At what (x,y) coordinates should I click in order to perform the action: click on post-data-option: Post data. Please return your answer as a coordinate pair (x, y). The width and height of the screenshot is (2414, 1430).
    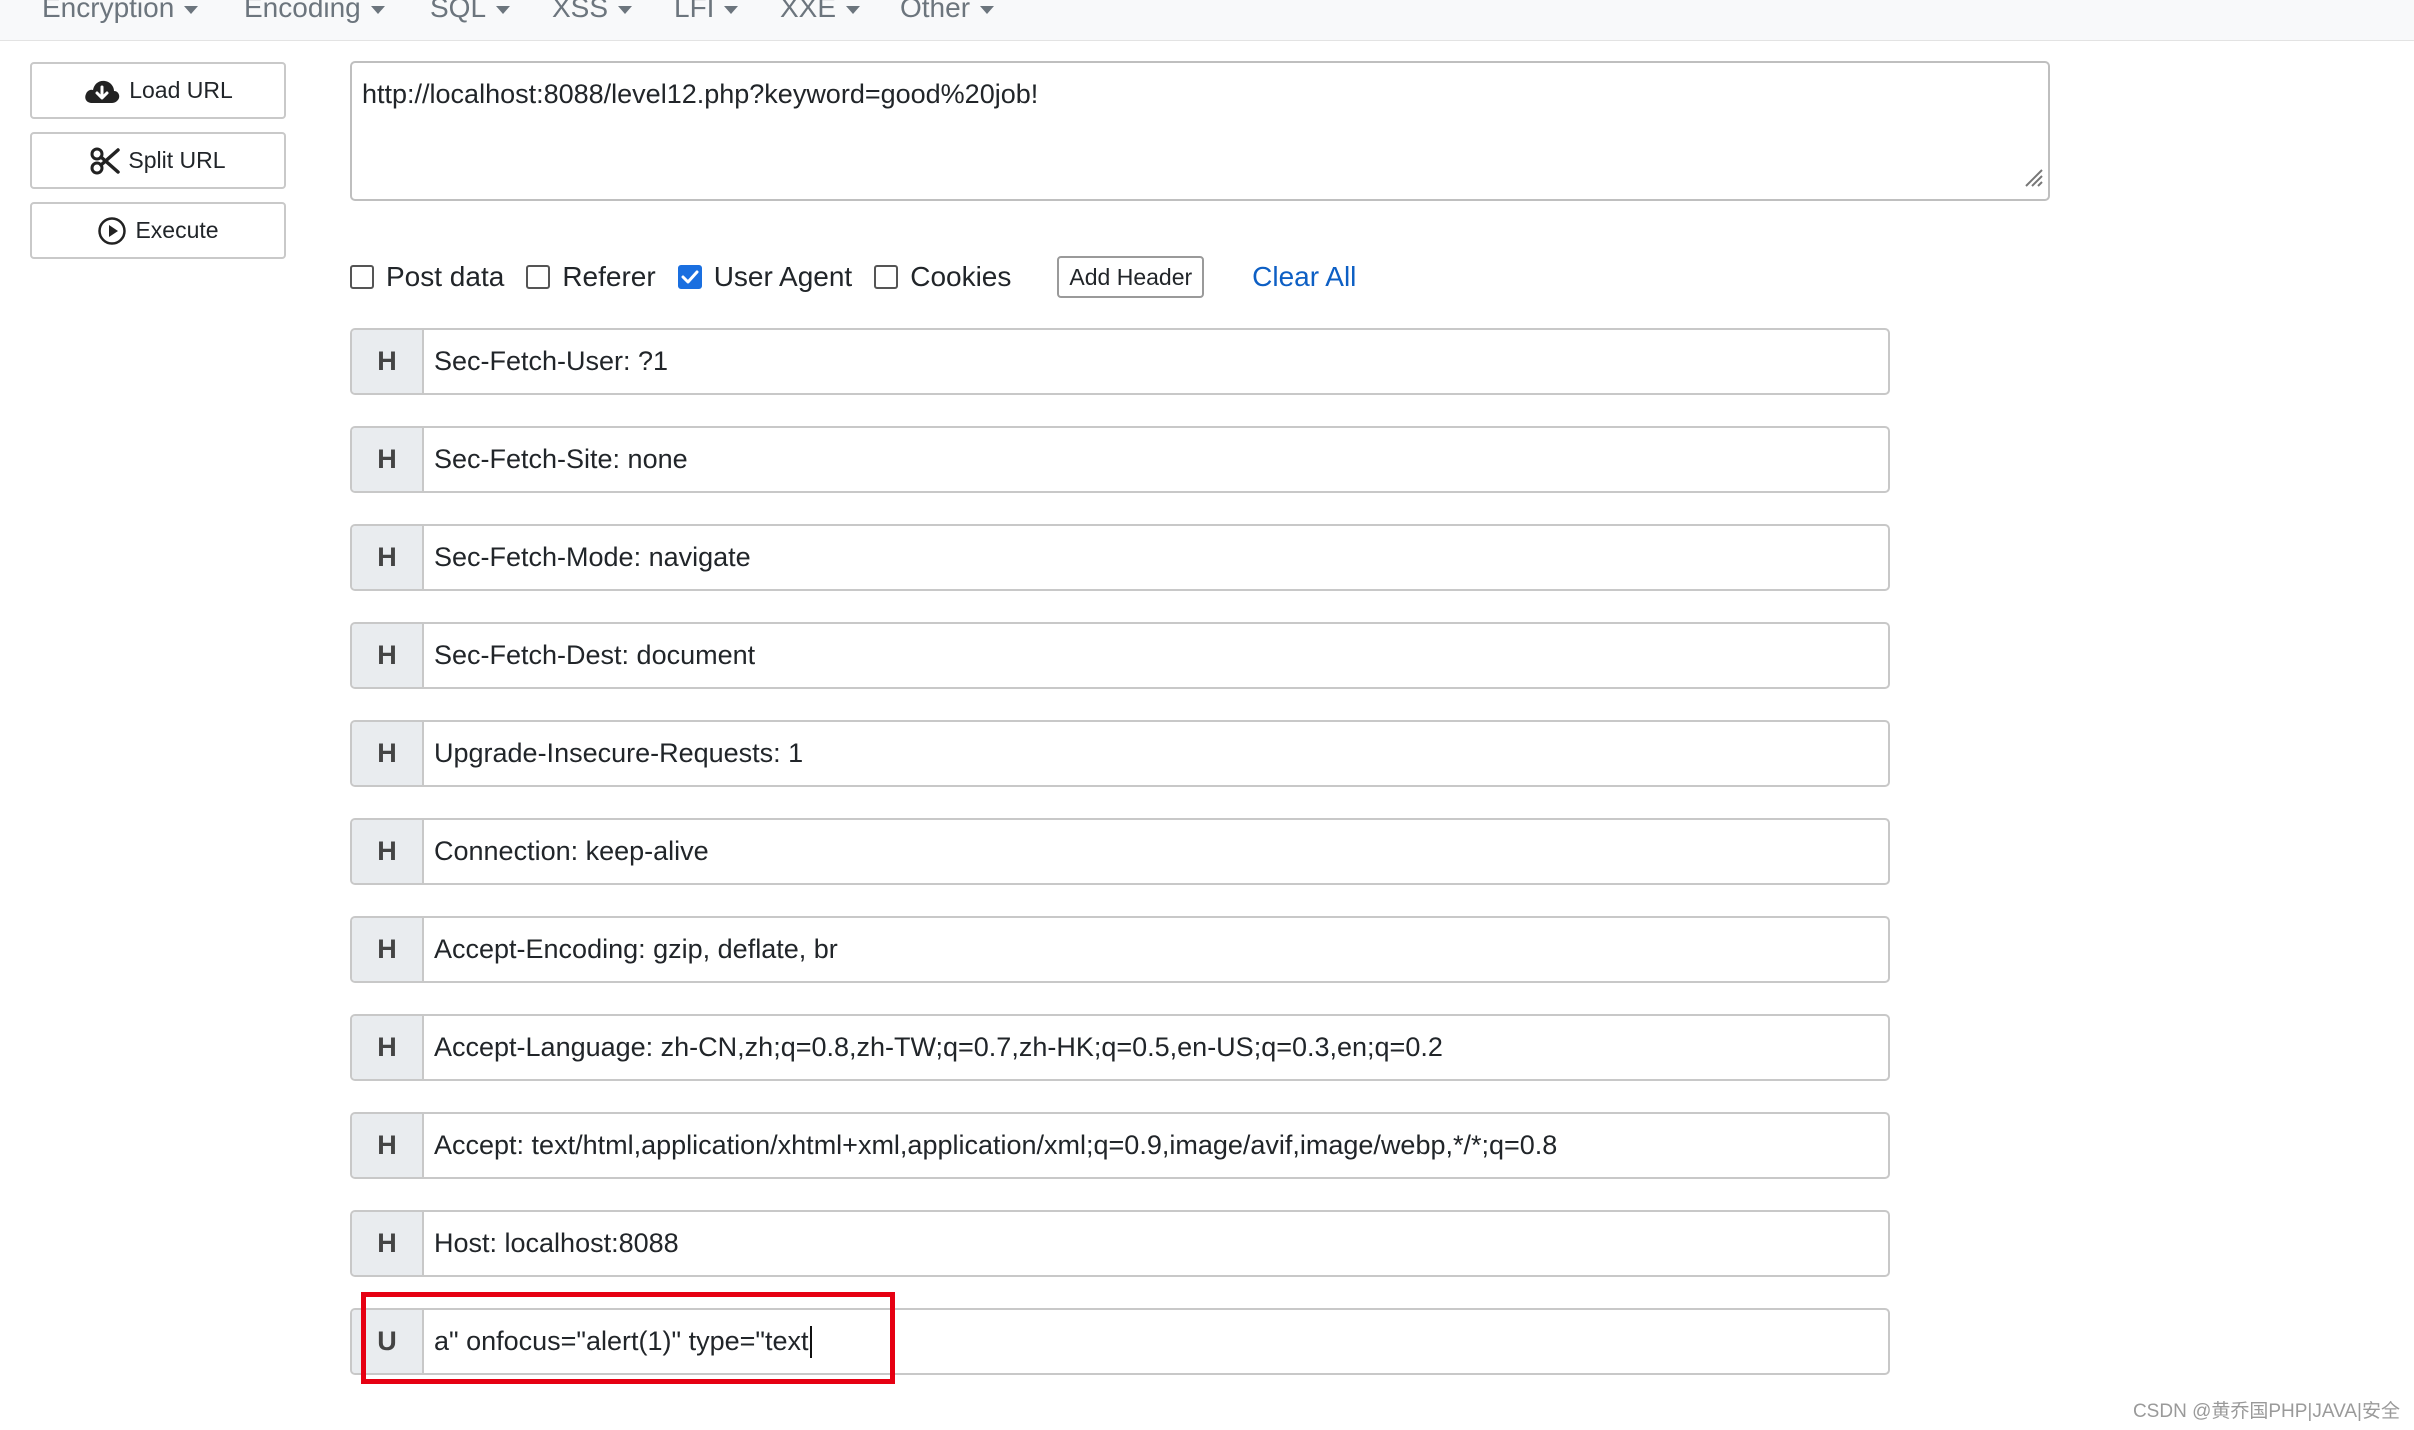
    Looking at the image, I should click on (427, 277).